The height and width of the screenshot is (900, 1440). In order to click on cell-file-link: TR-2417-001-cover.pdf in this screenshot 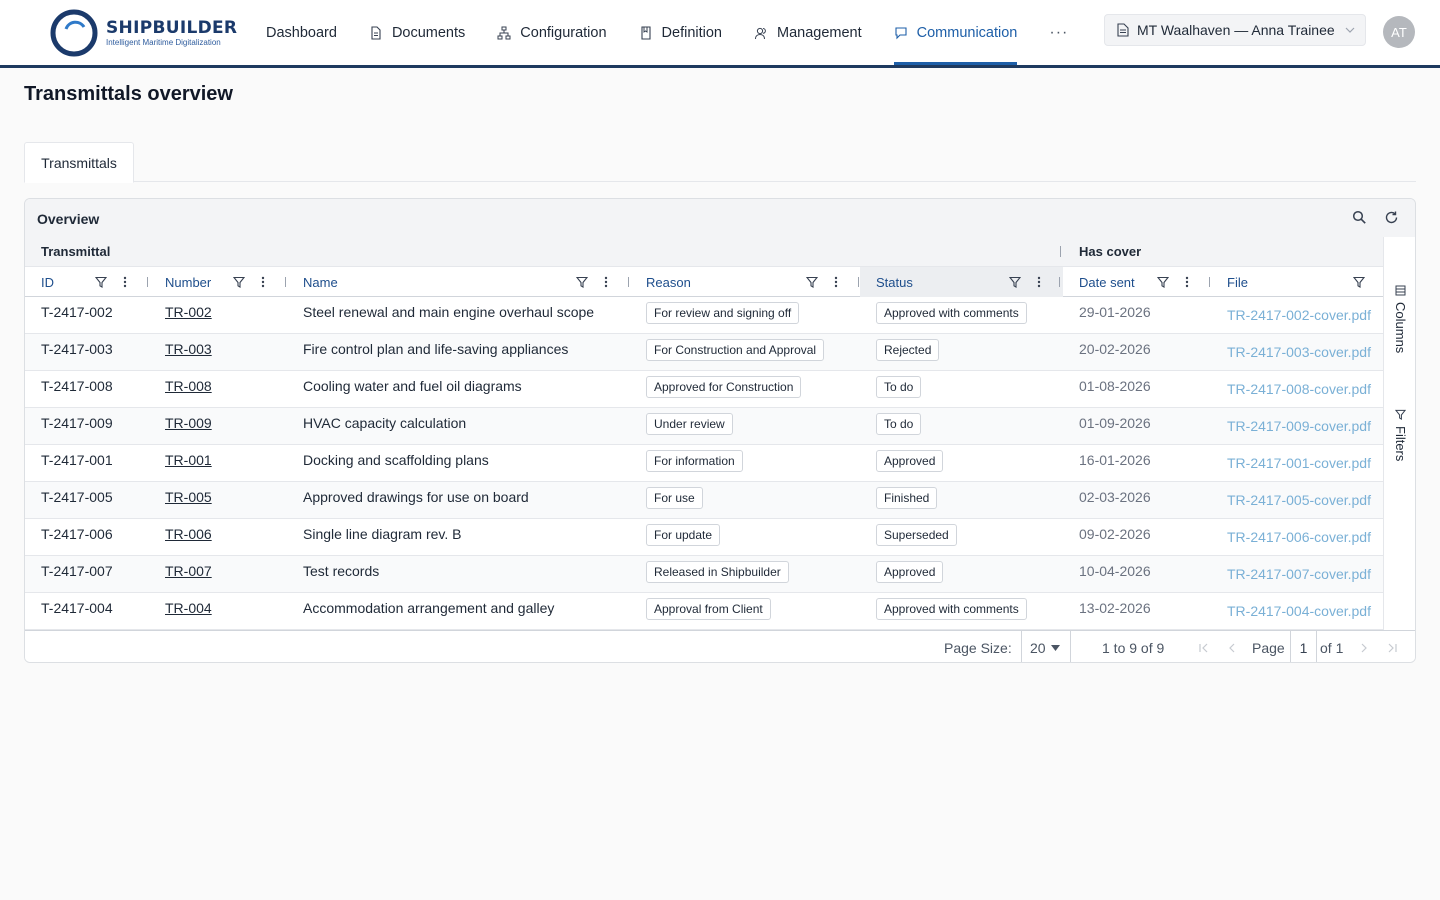, I will do `click(1299, 463)`.